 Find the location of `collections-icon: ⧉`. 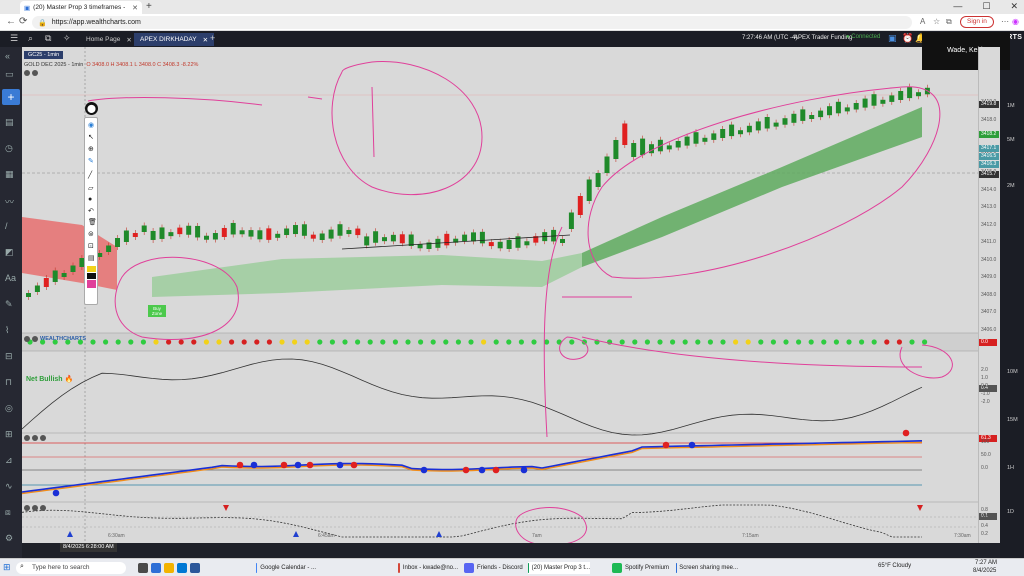

collections-icon: ⧉ is located at coordinates (949, 22).